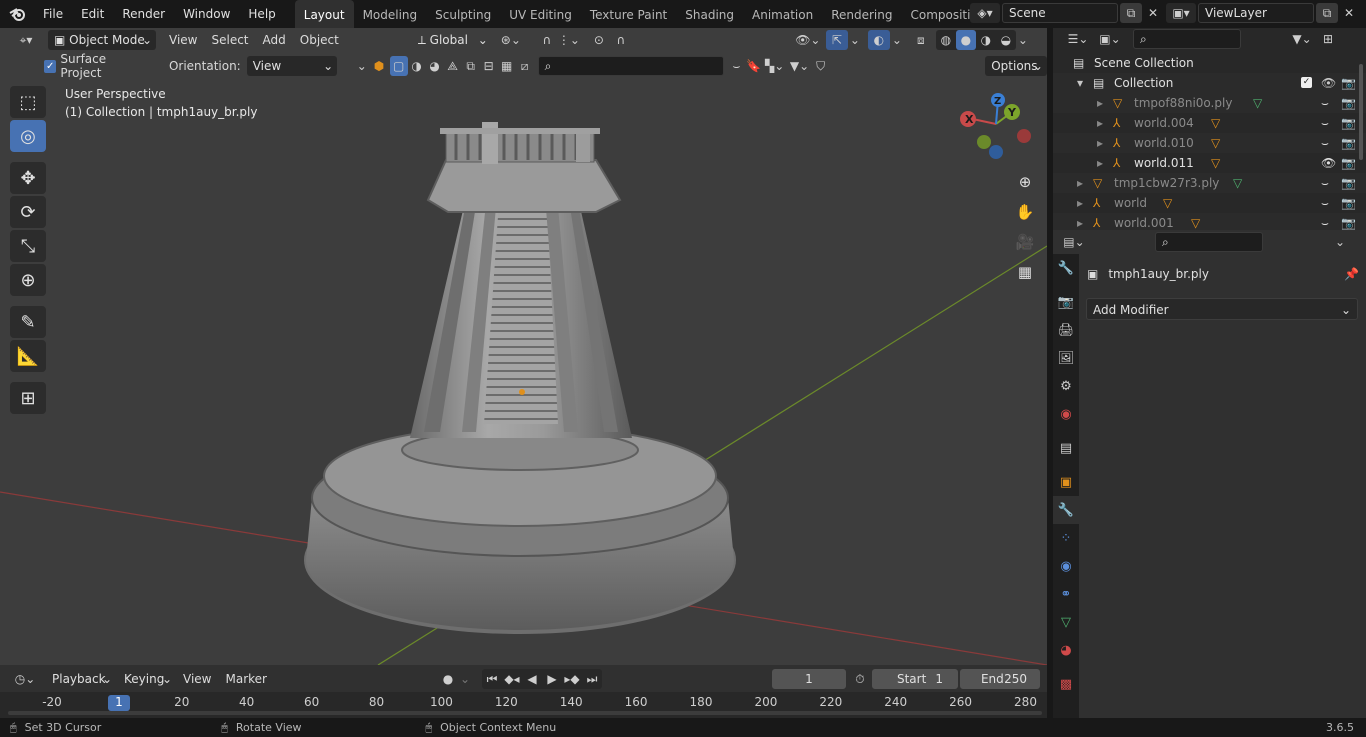  What do you see at coordinates (1025, 242) in the screenshot?
I see `camera-view-icon: 🎥` at bounding box center [1025, 242].